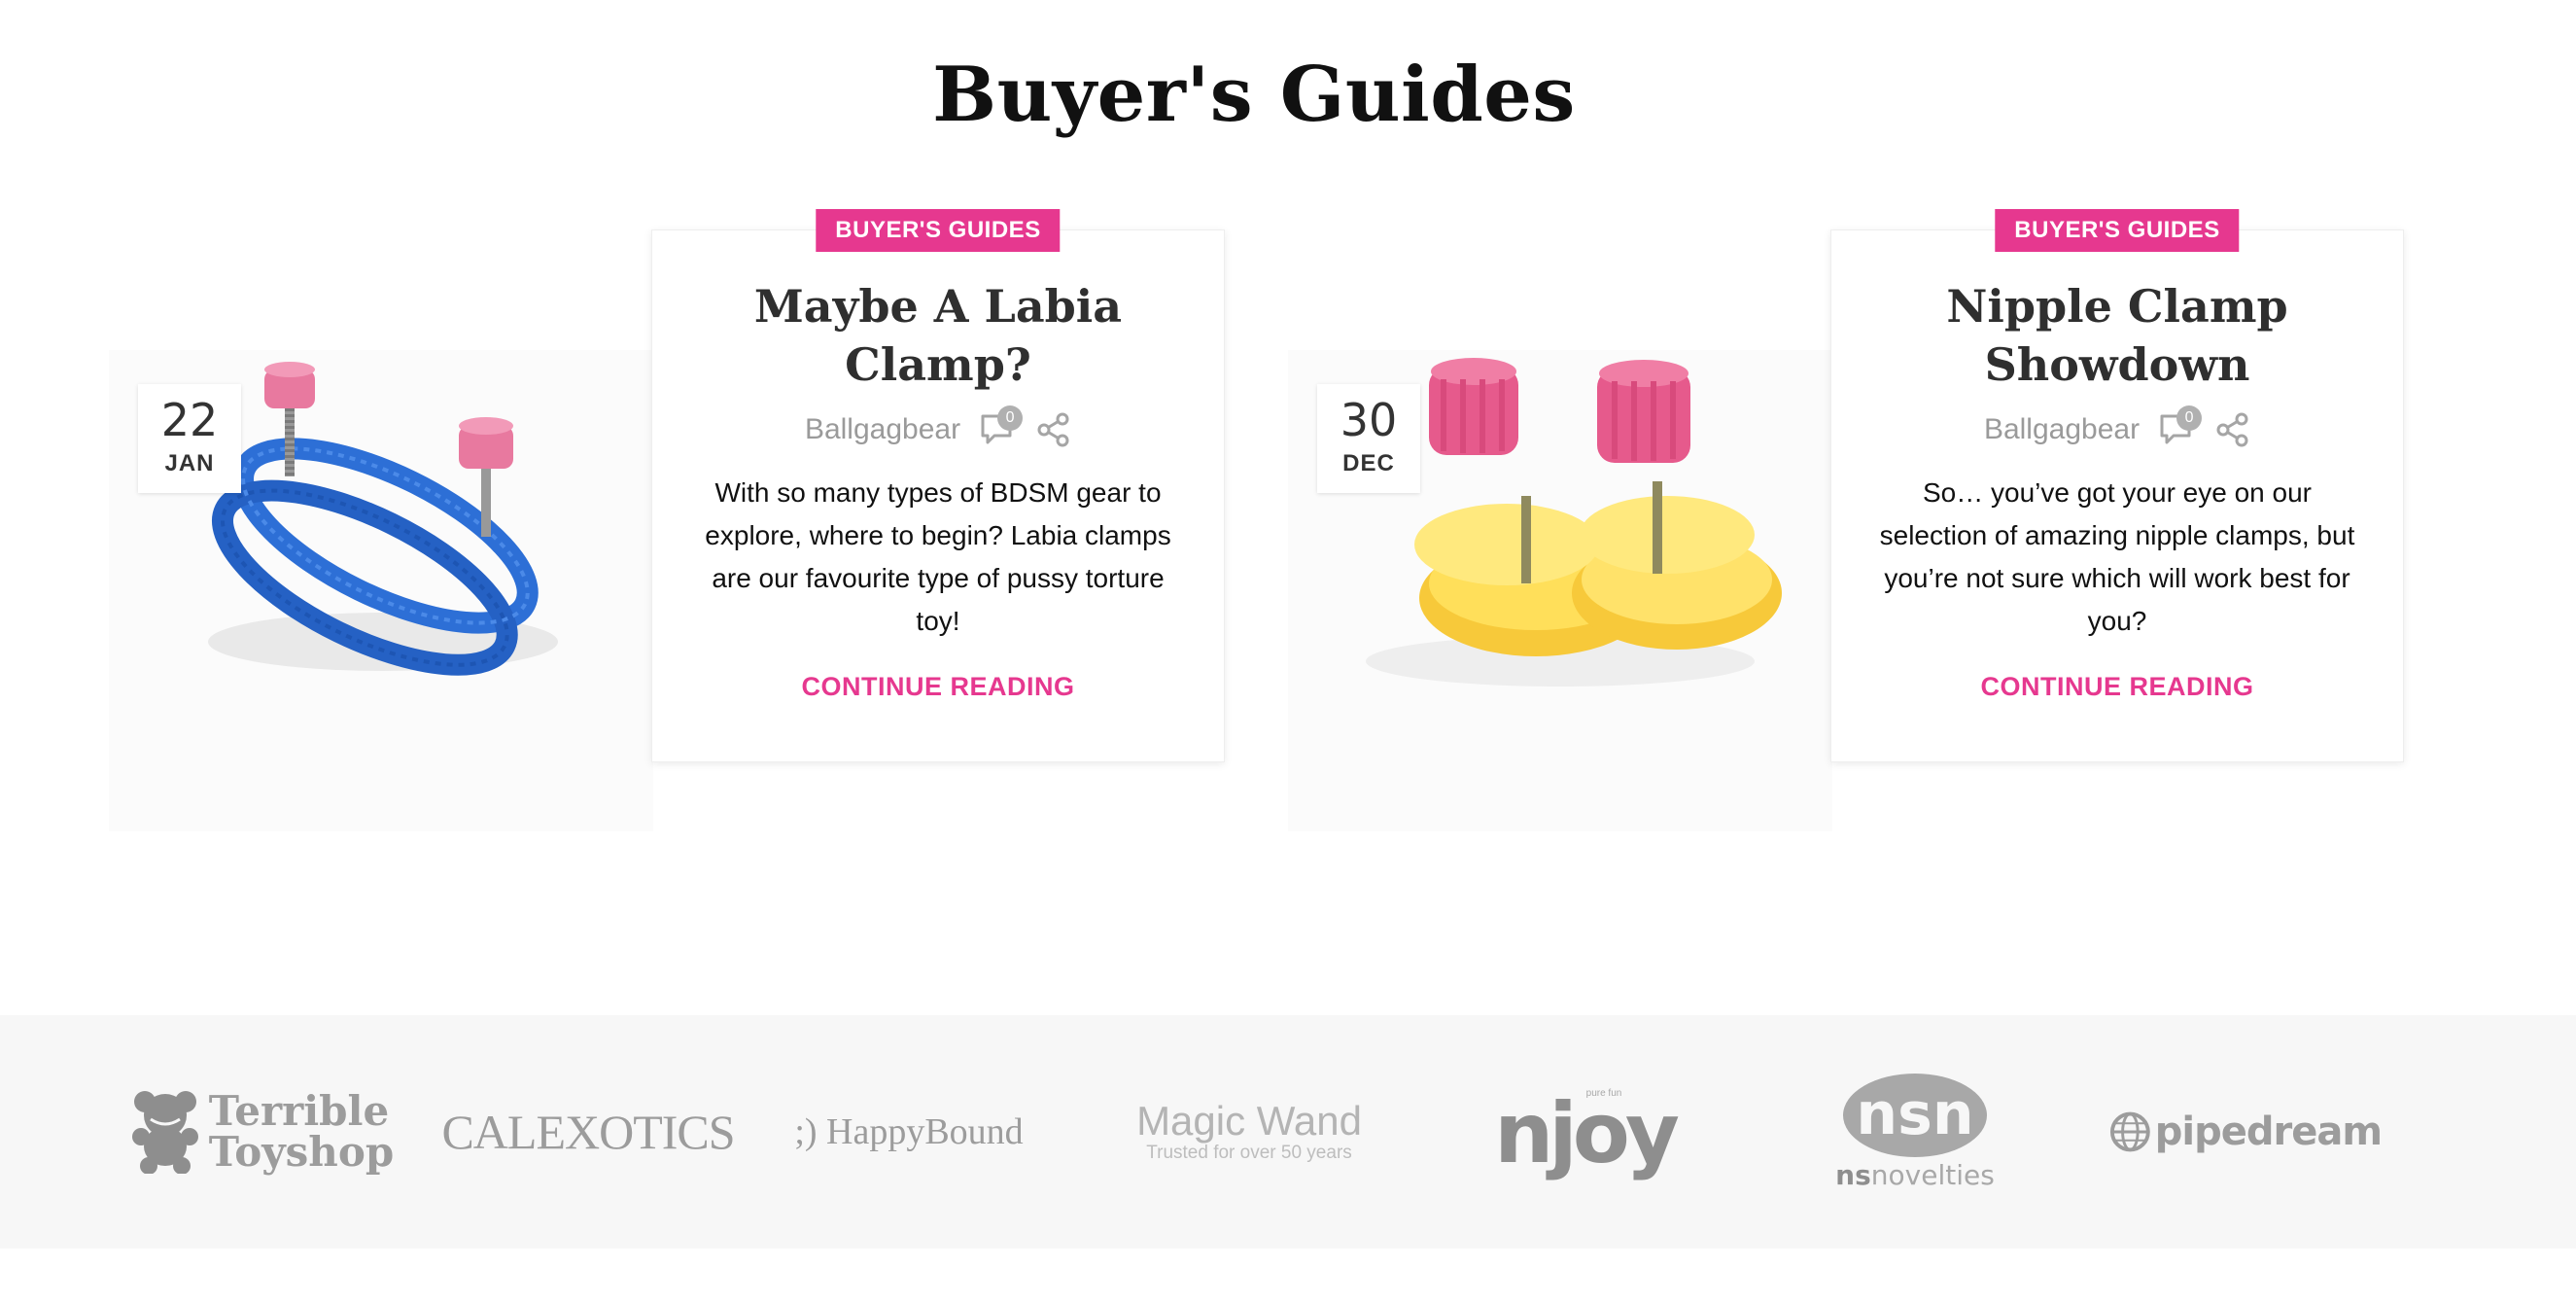 This screenshot has width=2576, height=1303. Describe the element at coordinates (301, 1152) in the screenshot. I see `brand-terrible-line2: Toyshop` at that location.